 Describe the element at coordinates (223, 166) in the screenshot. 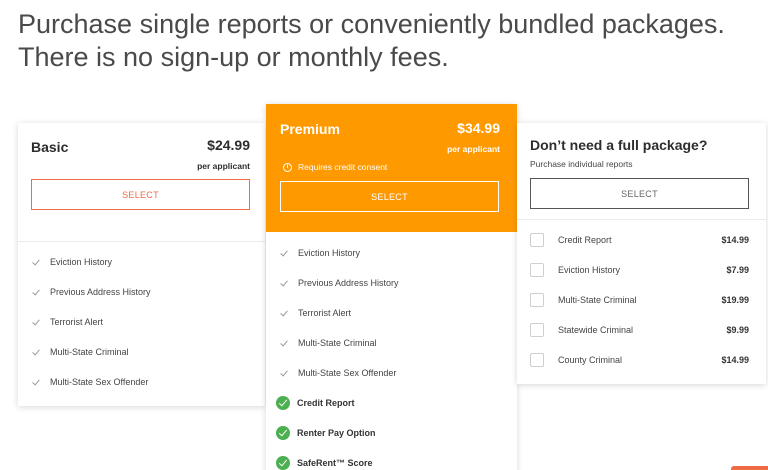

I see `basic-plan-per-applicant: per applicant` at that location.